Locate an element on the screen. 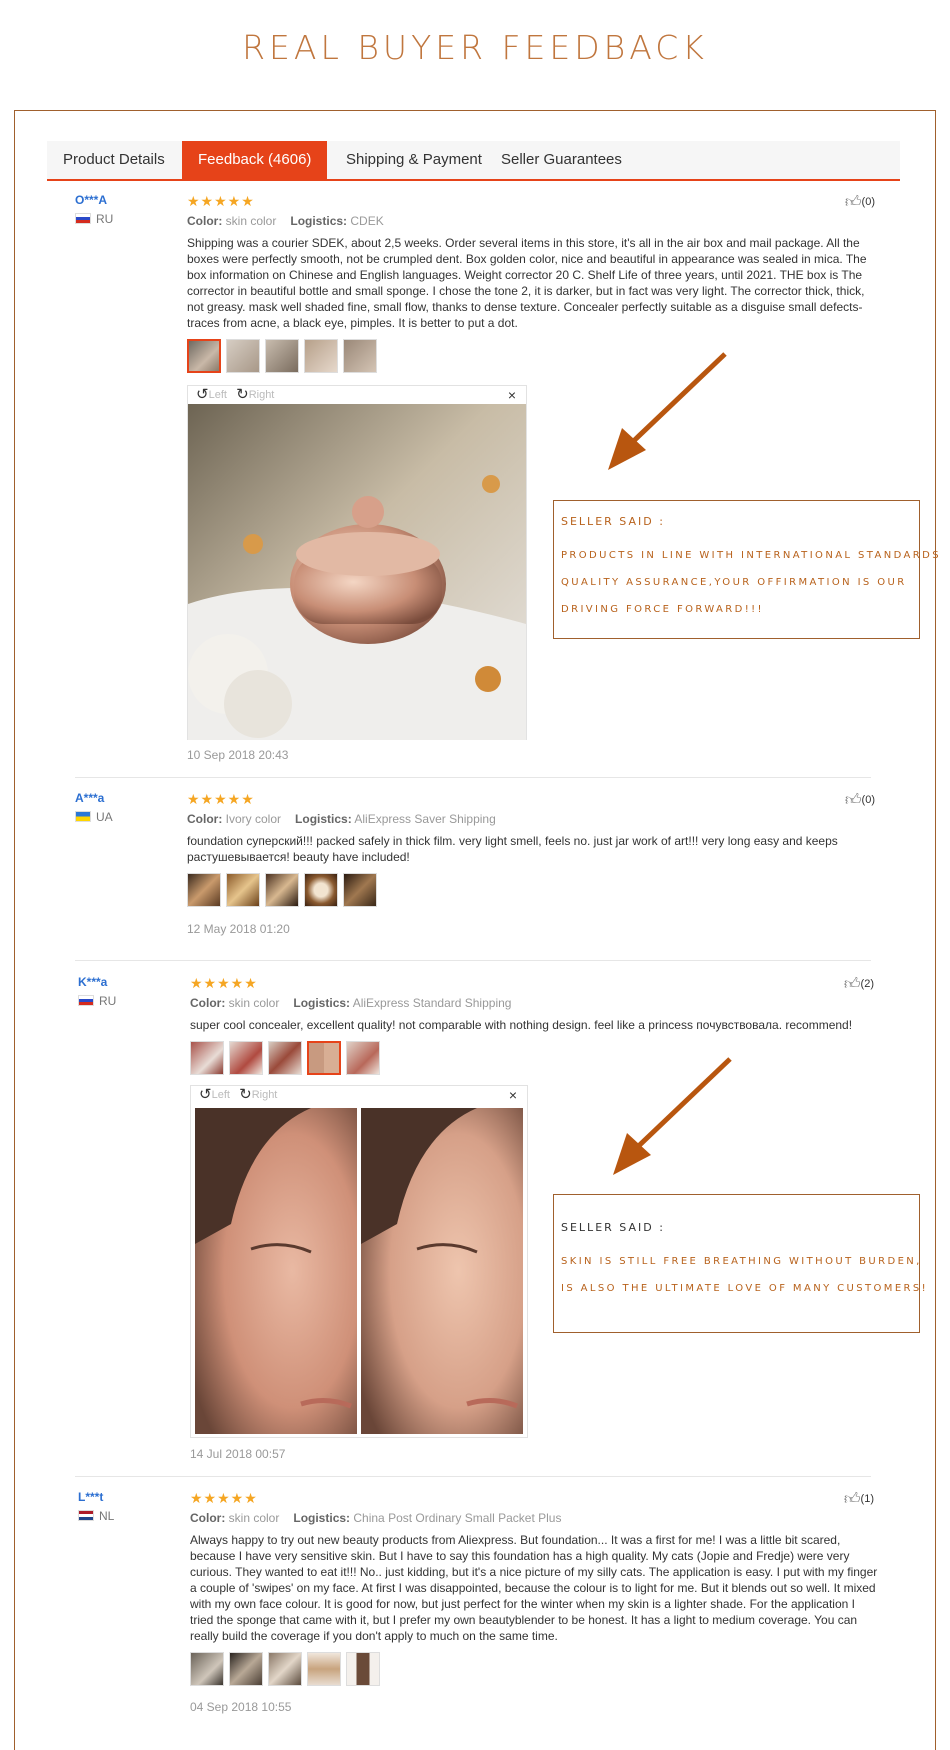 The image size is (950, 1750). review-date: 10 Sep 2018 20:43 is located at coordinates (238, 755).